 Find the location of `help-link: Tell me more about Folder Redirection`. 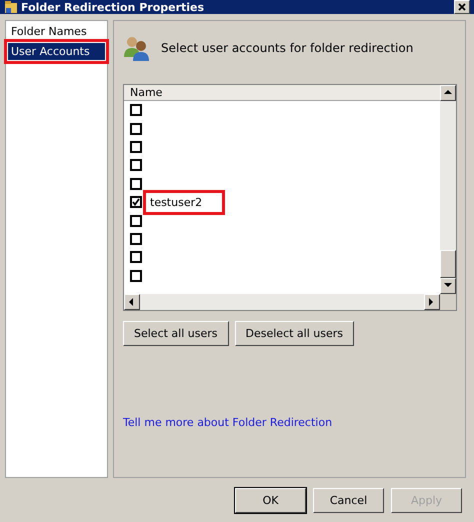

help-link: Tell me more about Folder Redirection is located at coordinates (290, 422).